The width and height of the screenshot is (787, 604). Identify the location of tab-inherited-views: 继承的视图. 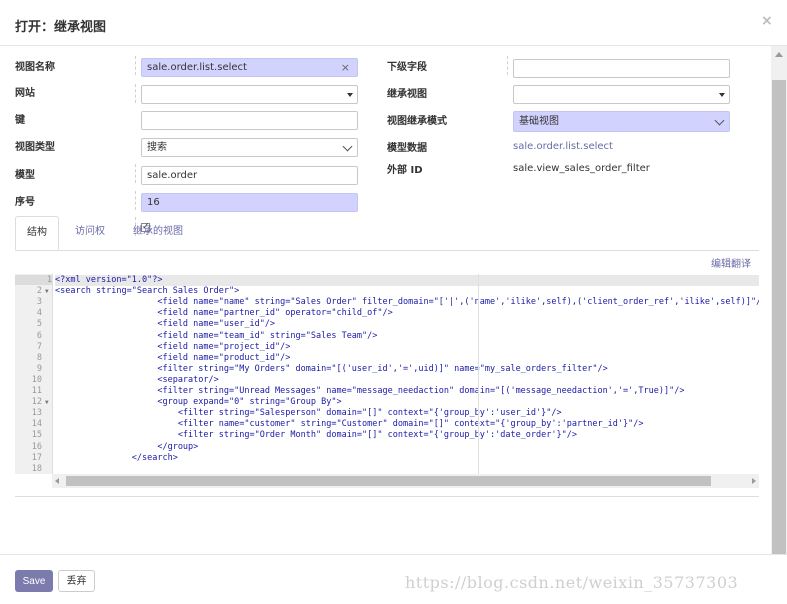
(158, 233).